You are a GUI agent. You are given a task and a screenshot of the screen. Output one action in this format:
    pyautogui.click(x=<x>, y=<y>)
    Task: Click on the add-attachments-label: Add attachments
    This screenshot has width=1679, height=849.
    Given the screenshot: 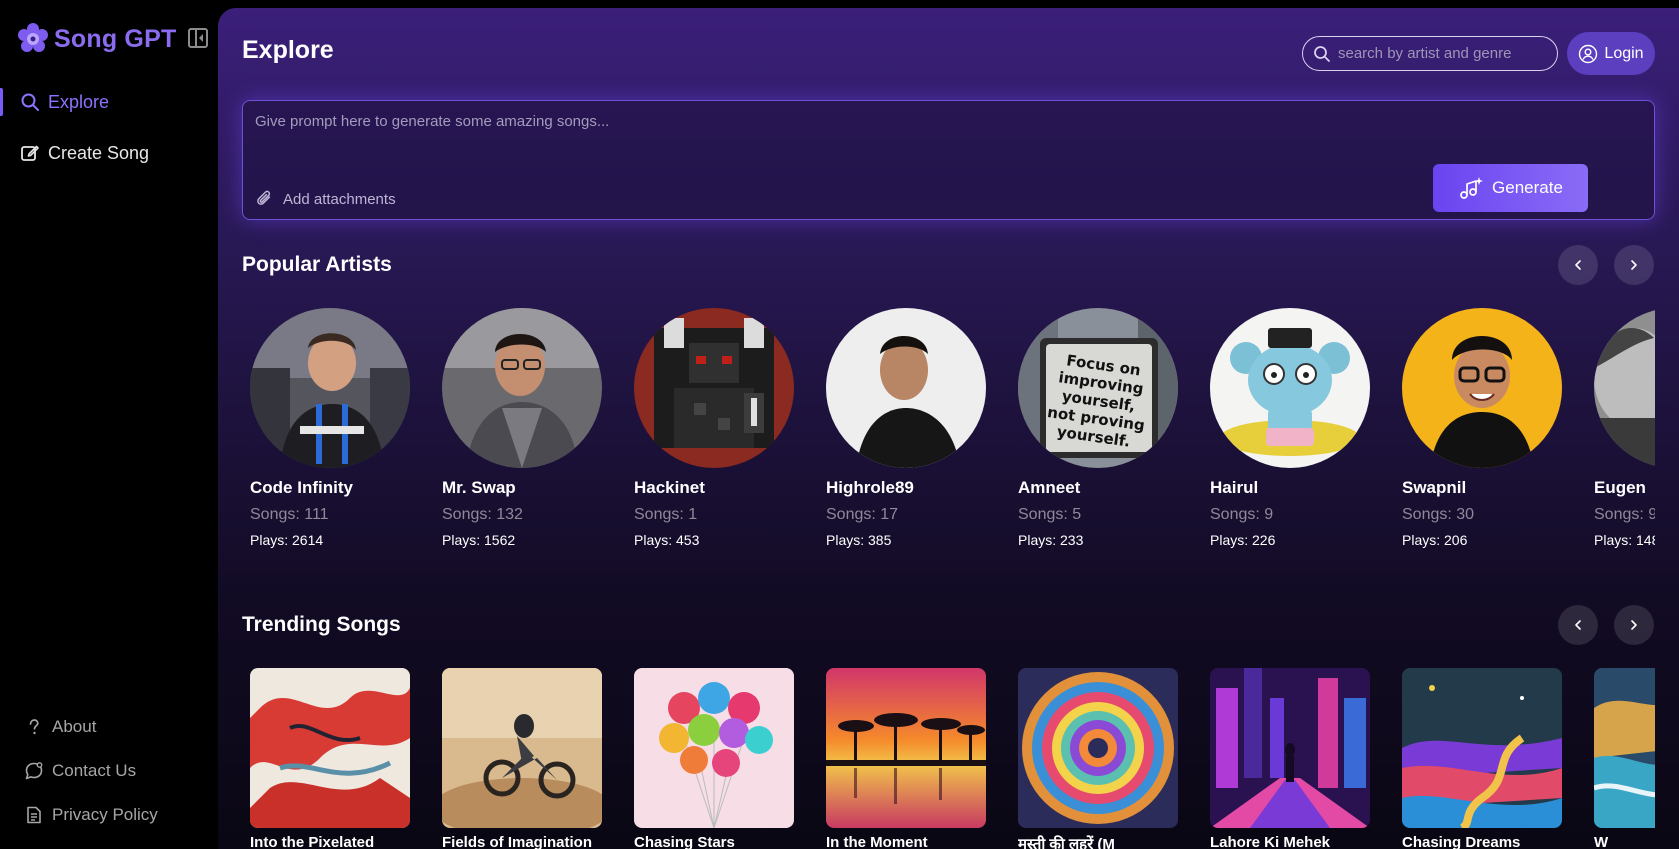 What is the action you would take?
    pyautogui.click(x=339, y=199)
    